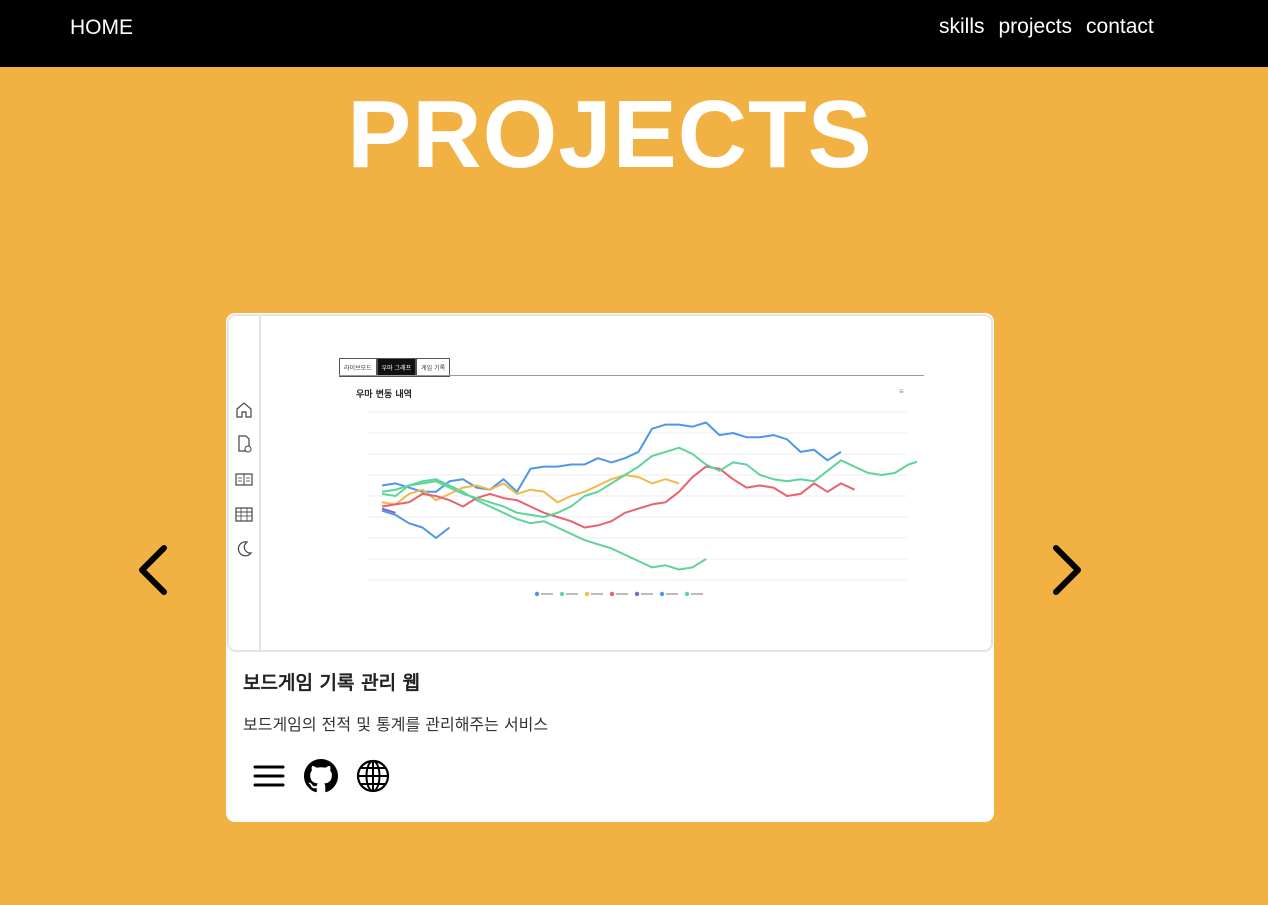 The image size is (1268, 905). I want to click on project-actions, so click(321, 776).